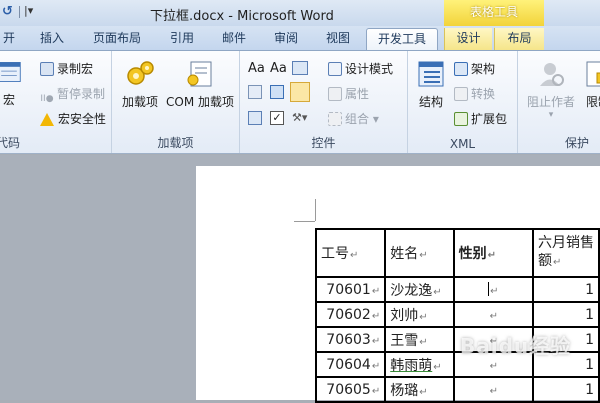 The image size is (600, 403). I want to click on expansion-packs-label: 扩展包, so click(489, 119).